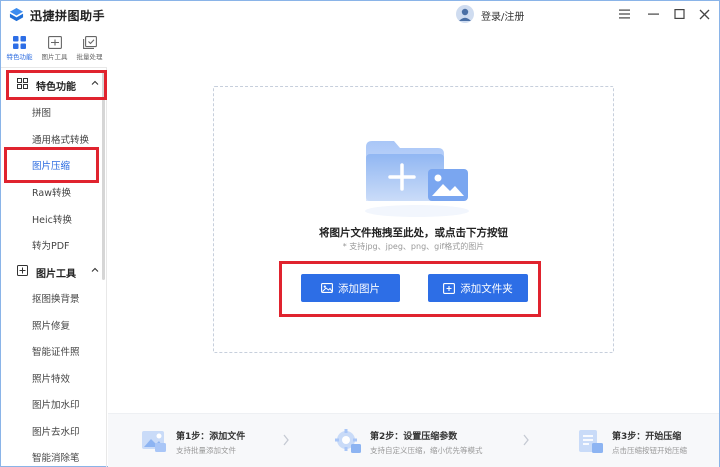 The width and height of the screenshot is (720, 467). Describe the element at coordinates (206, 450) in the screenshot. I see `step-1-desc: 支持批量添加文件` at that location.